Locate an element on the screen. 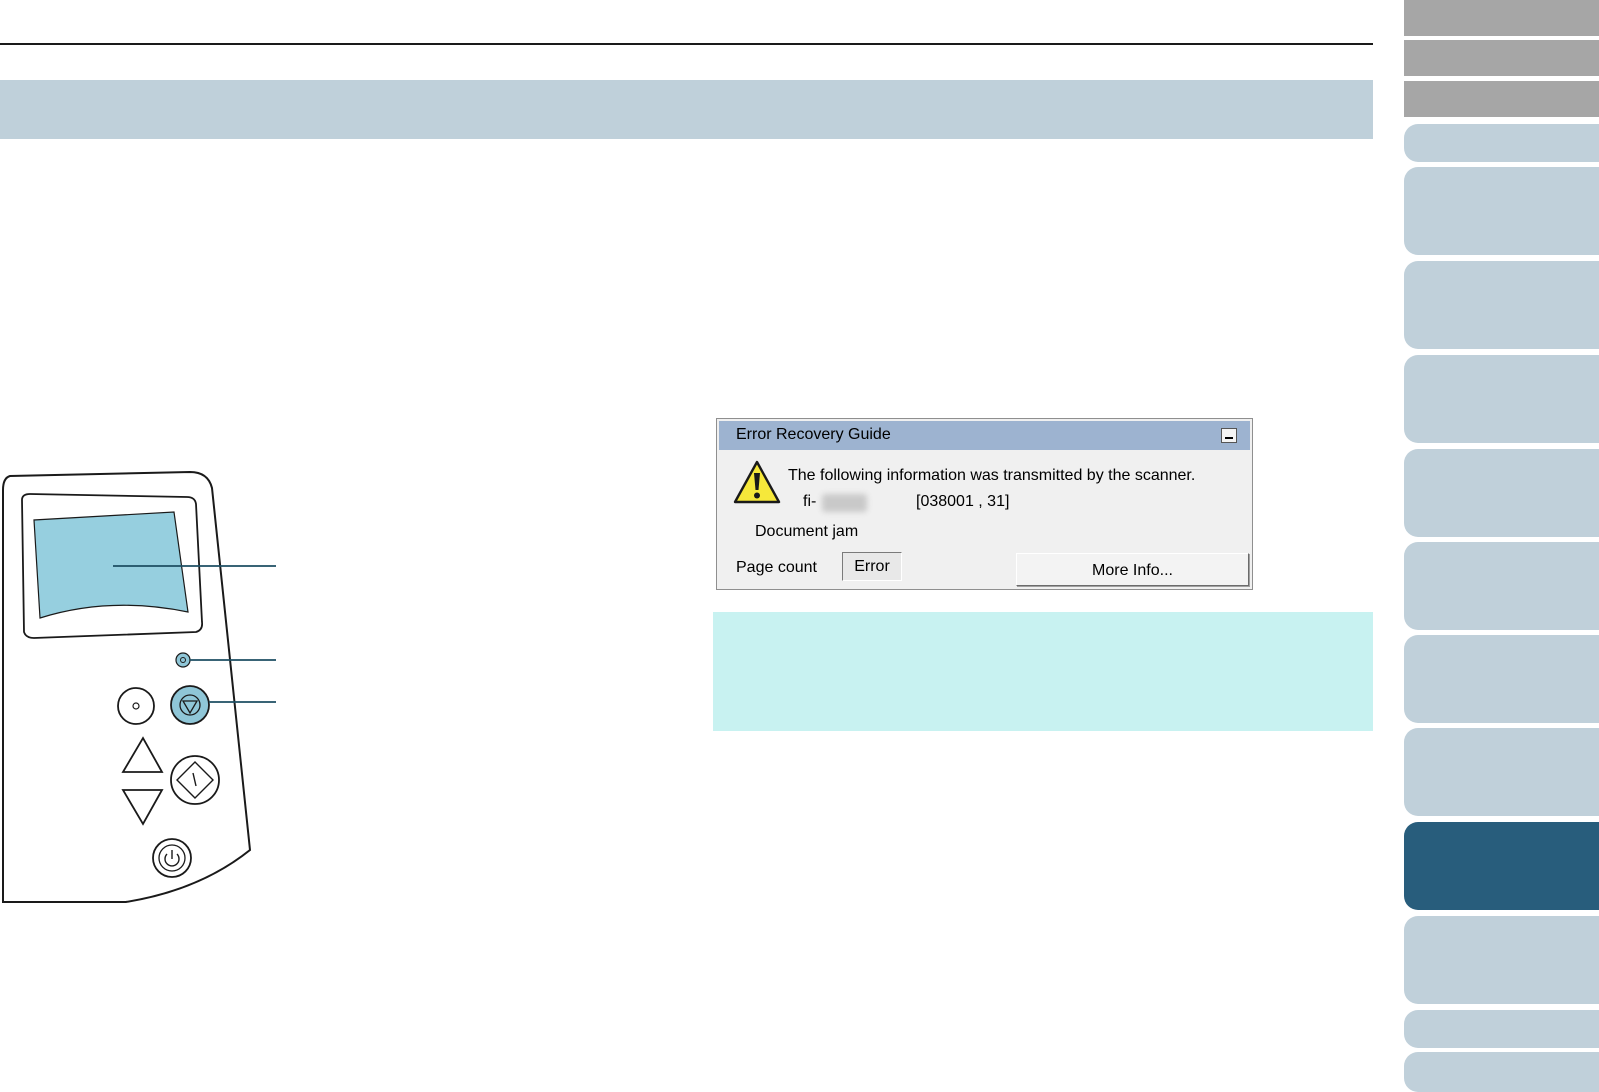 This screenshot has width=1599, height=1092. error-code: [038001 , 31] is located at coordinates (963, 501).